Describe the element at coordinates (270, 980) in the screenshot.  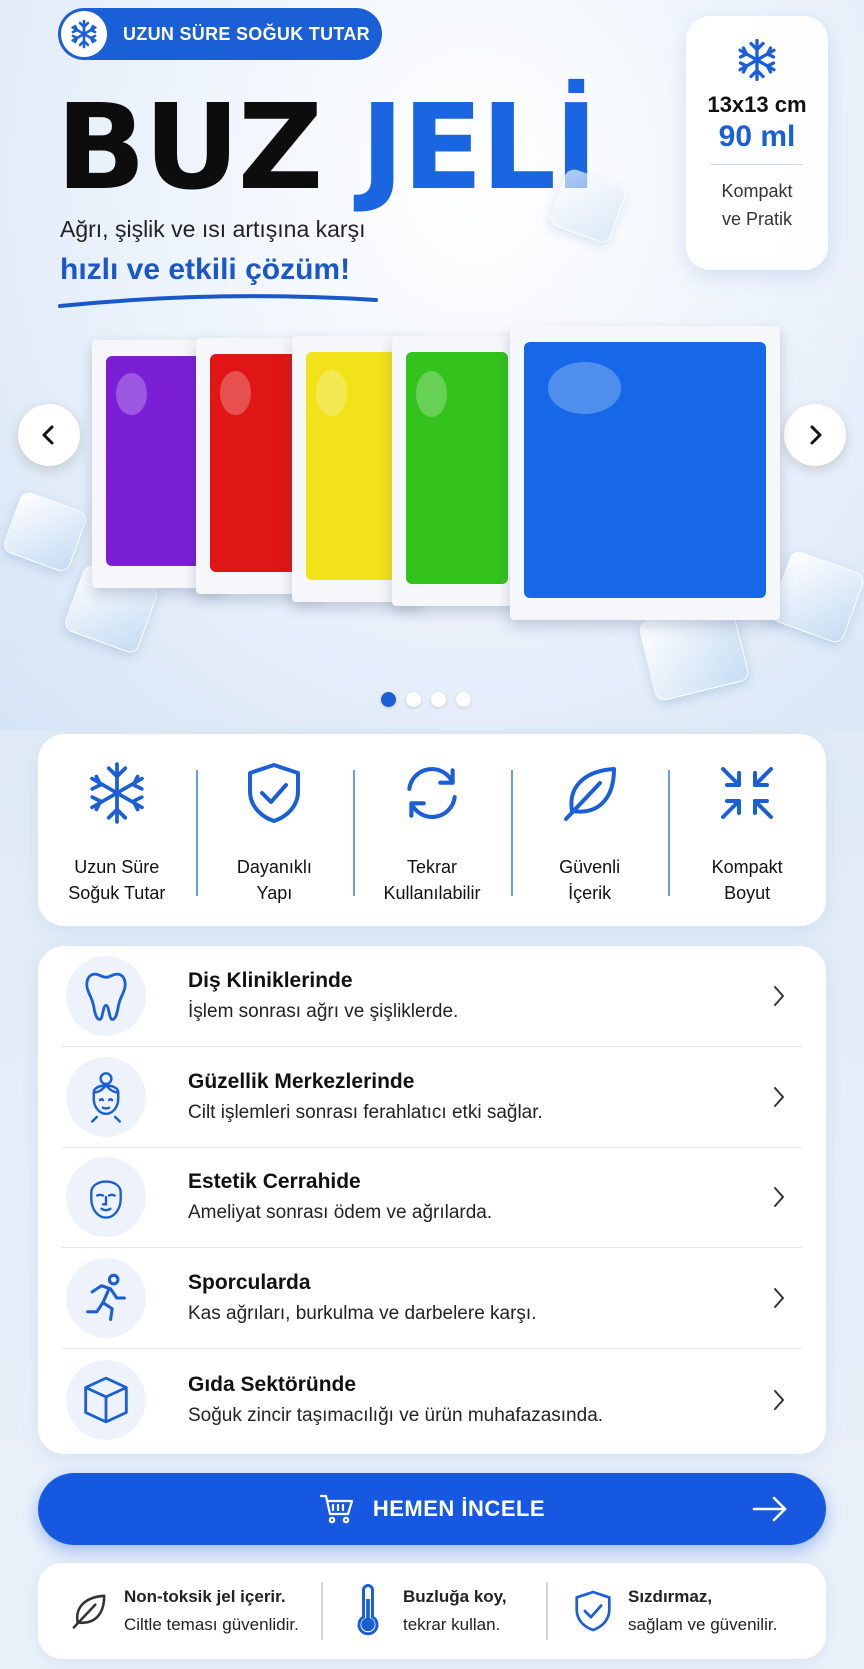
I see `use-case-title: Diş Kliniklerinde` at that location.